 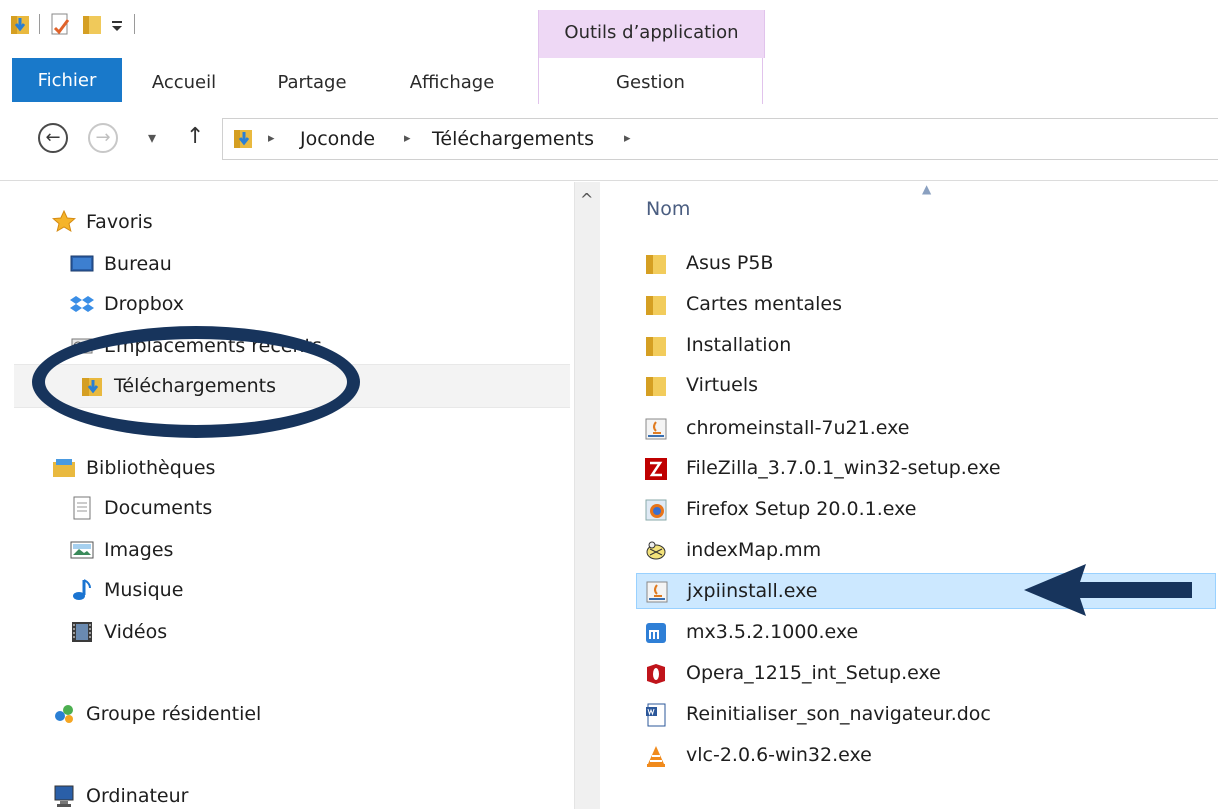 What do you see at coordinates (586, 199) in the screenshot?
I see `scroll-up-icon: ^` at bounding box center [586, 199].